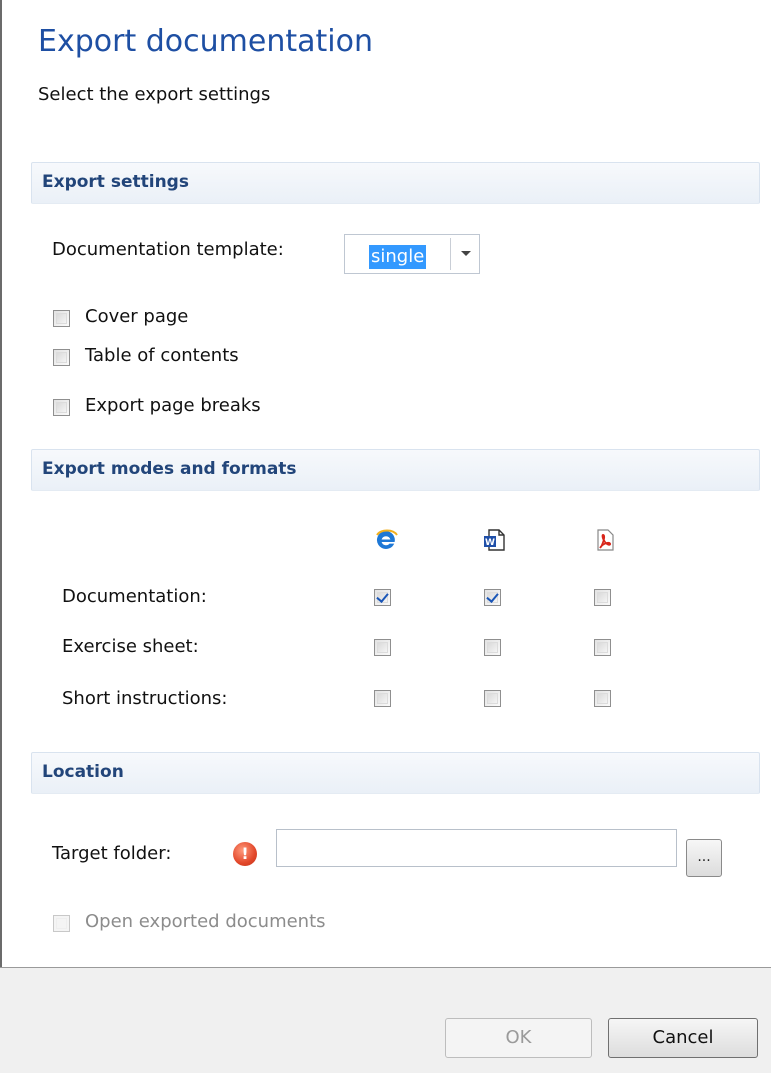 This screenshot has width=771, height=1073. I want to click on word-document-icon: W, so click(494, 540).